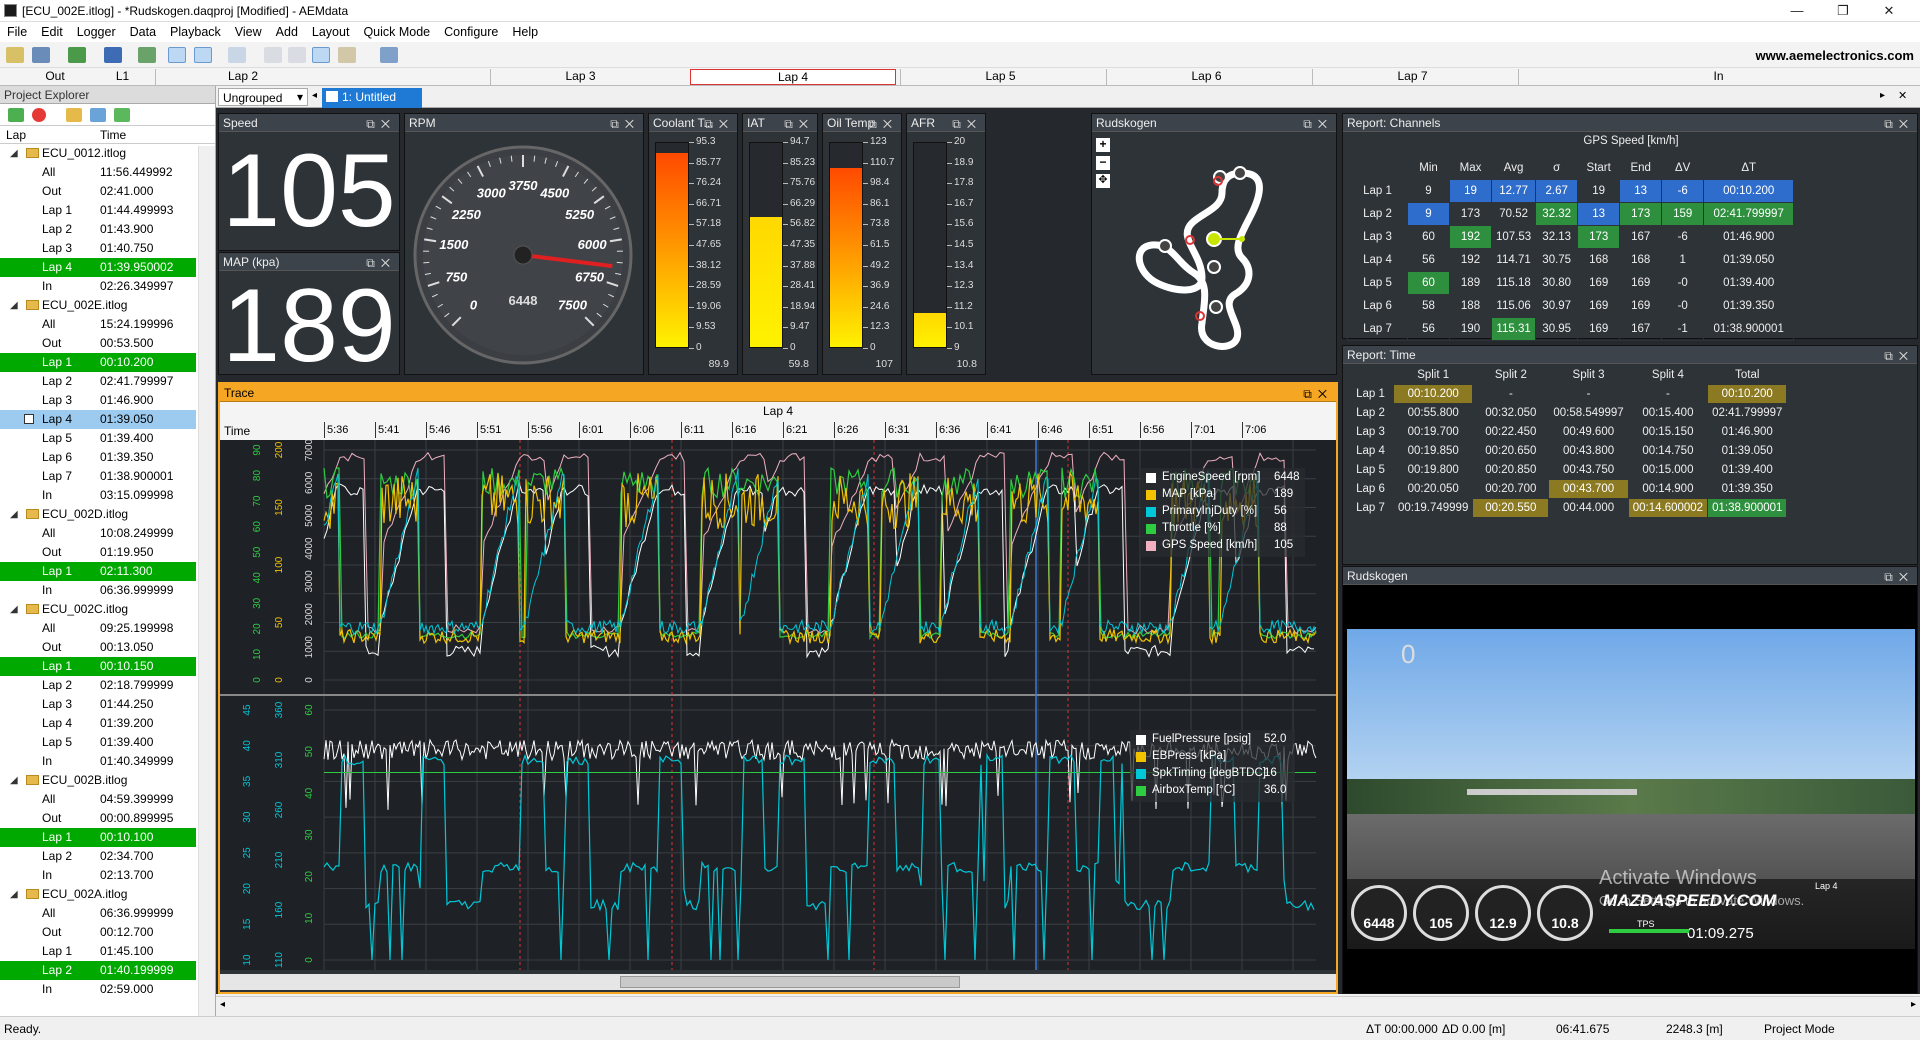 This screenshot has height=1040, width=1920. Describe the element at coordinates (147, 55) in the screenshot. I see `export-icon` at that location.